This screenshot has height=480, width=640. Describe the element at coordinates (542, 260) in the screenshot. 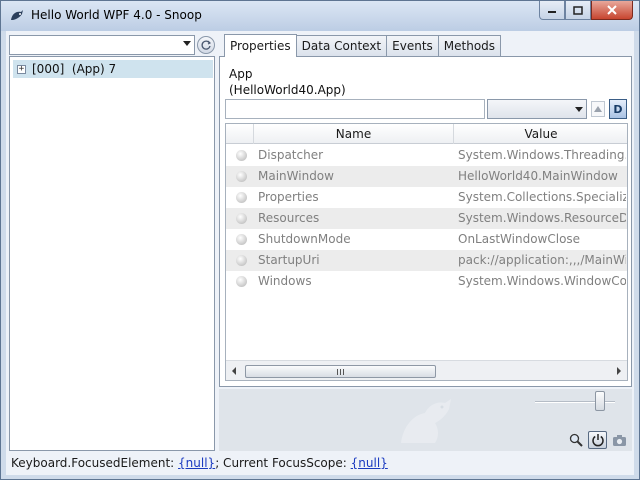

I see `property-value: pack://application:,,,/MainWind` at that location.